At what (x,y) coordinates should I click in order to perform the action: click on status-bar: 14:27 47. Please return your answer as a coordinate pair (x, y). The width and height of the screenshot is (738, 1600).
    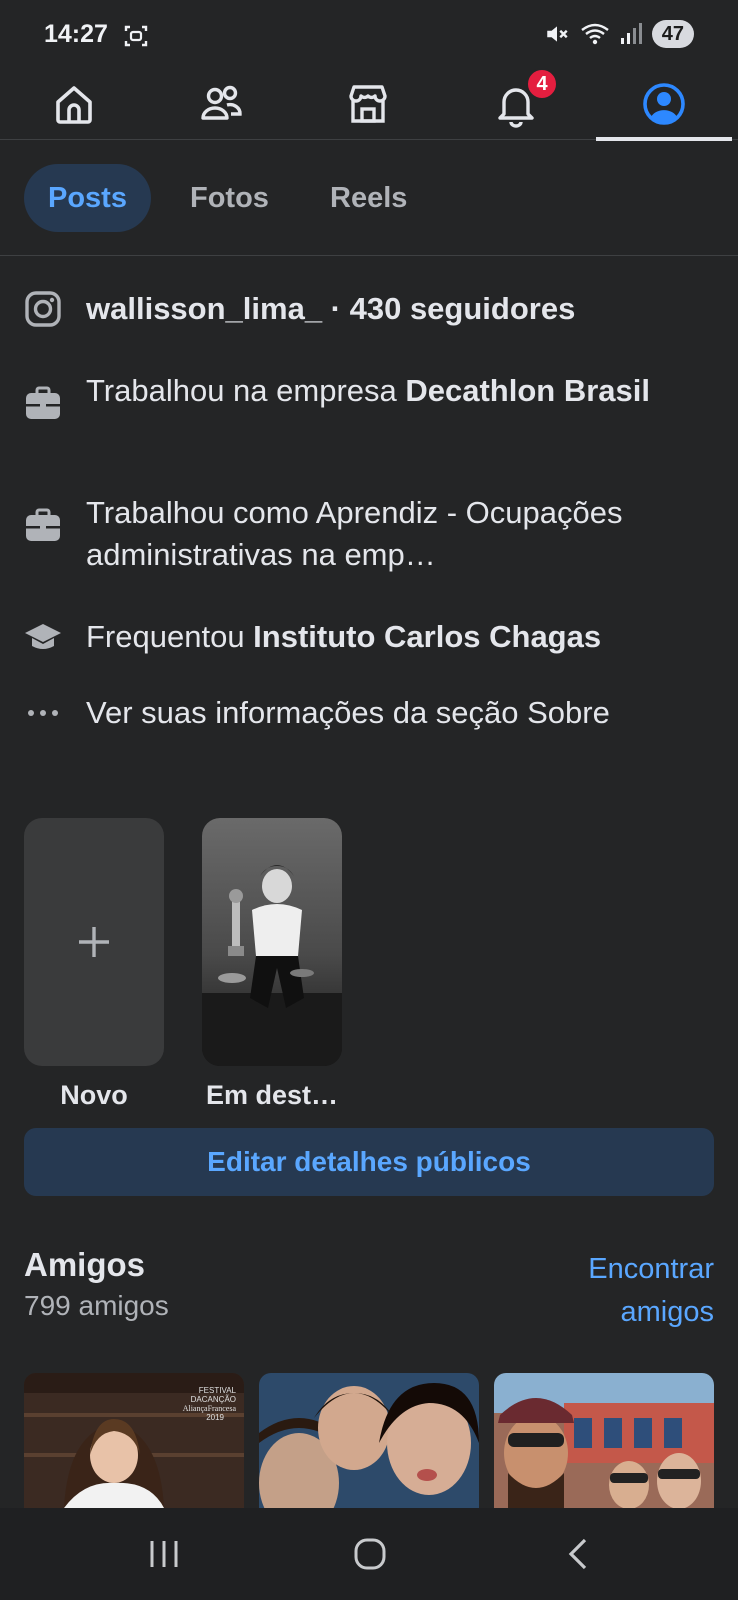
    Looking at the image, I should click on (369, 34).